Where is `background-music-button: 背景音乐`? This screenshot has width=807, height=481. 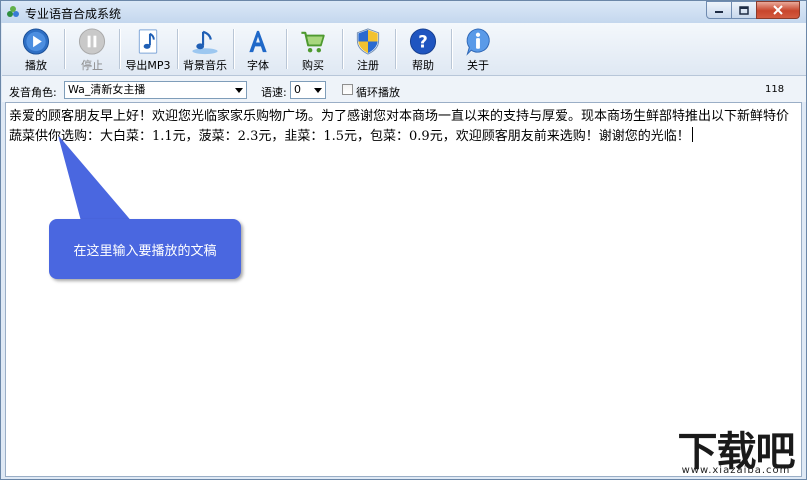 background-music-button: 背景音乐 is located at coordinates (205, 49).